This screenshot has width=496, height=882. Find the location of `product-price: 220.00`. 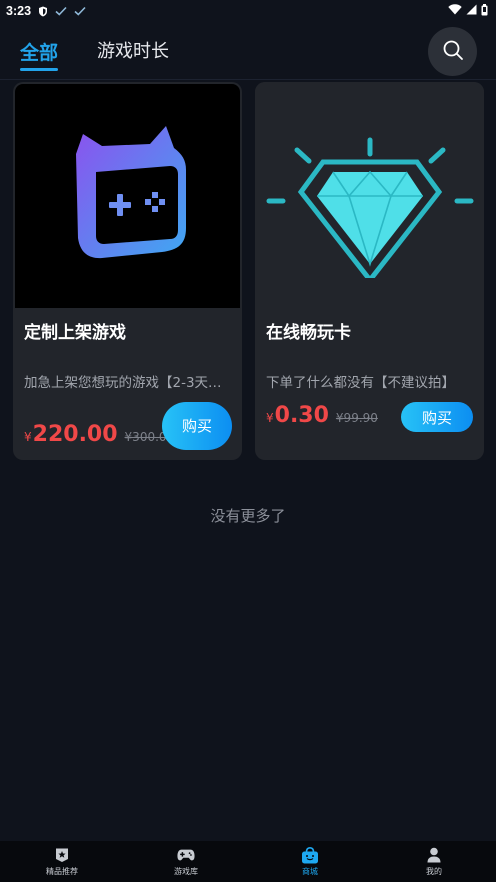

product-price: 220.00 is located at coordinates (75, 434).